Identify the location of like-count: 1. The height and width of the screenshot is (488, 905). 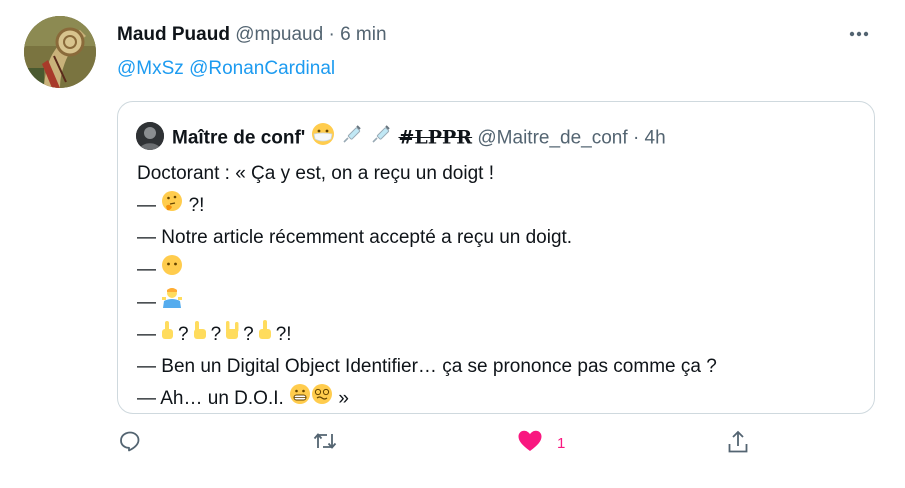
(561, 443).